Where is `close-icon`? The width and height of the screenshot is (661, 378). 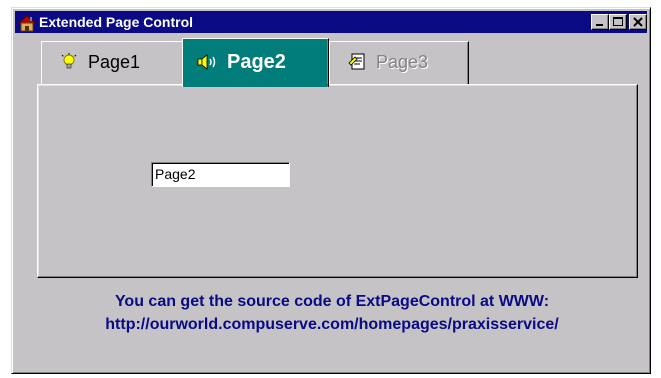
close-icon is located at coordinates (638, 22).